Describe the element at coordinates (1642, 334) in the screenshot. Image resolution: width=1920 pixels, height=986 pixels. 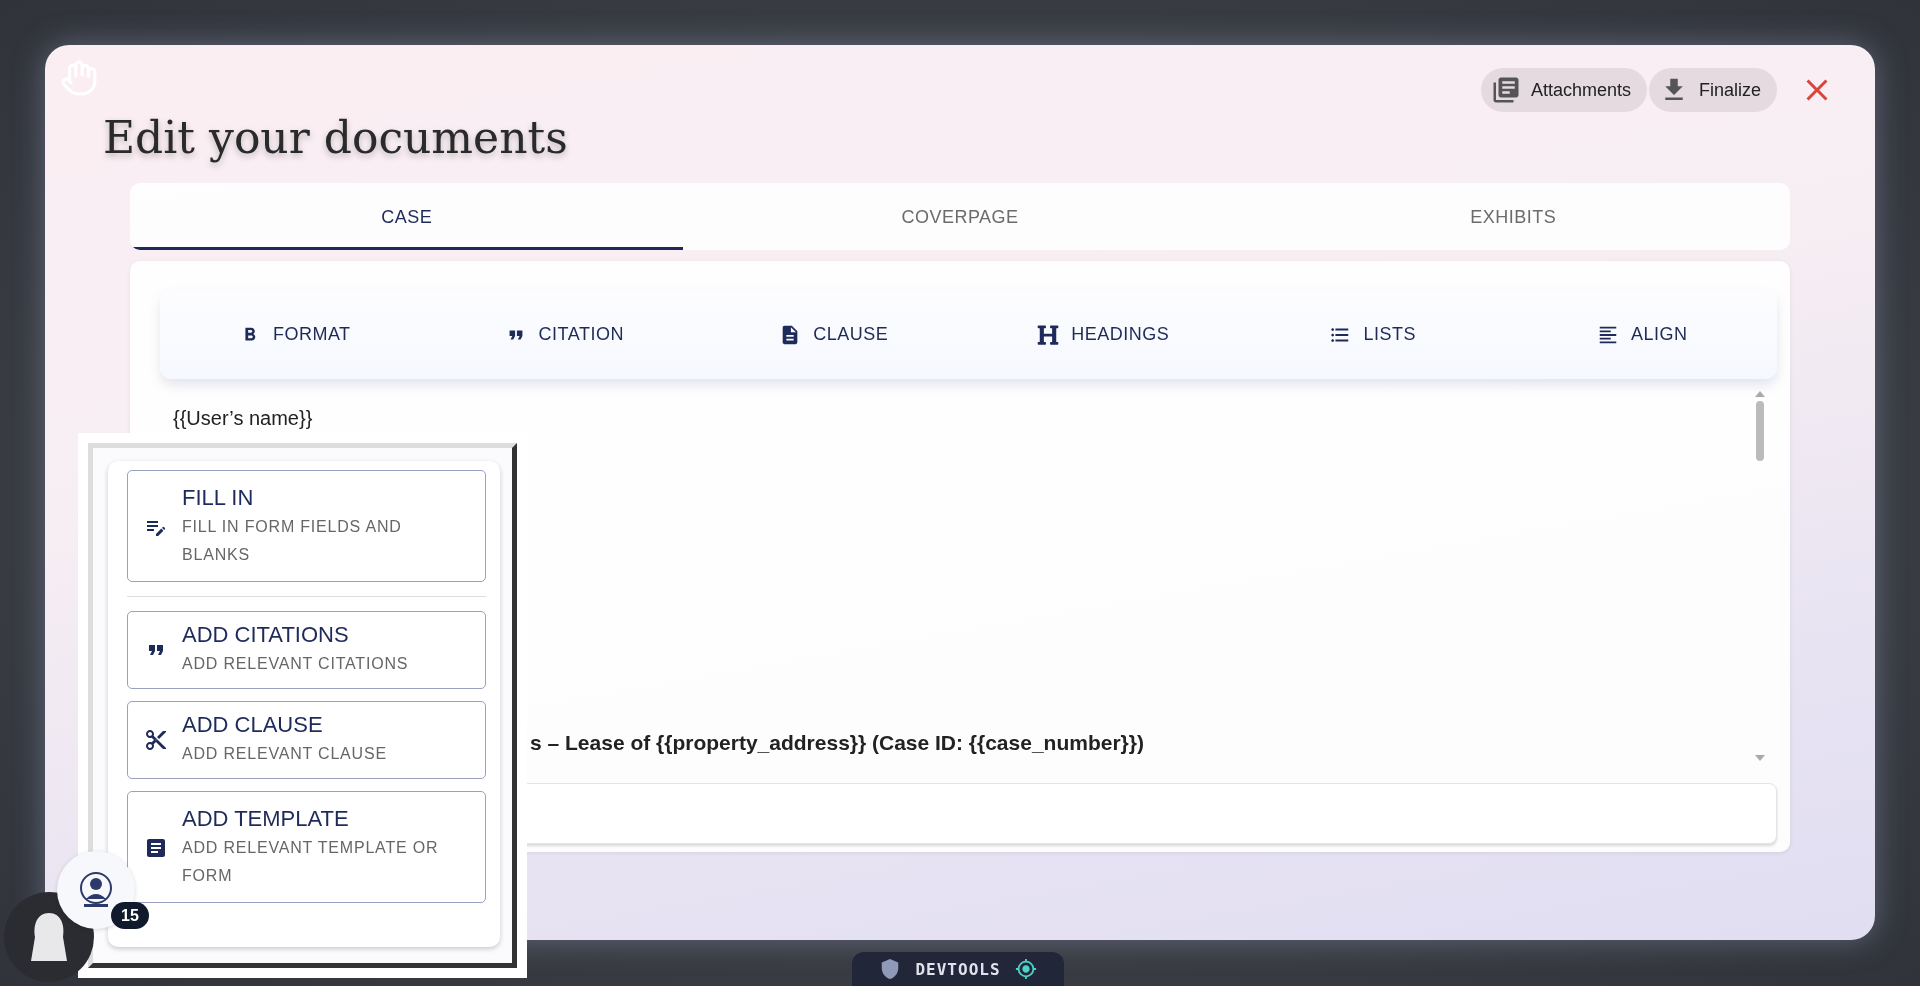
I see `toolbar-button: ALIGN` at that location.